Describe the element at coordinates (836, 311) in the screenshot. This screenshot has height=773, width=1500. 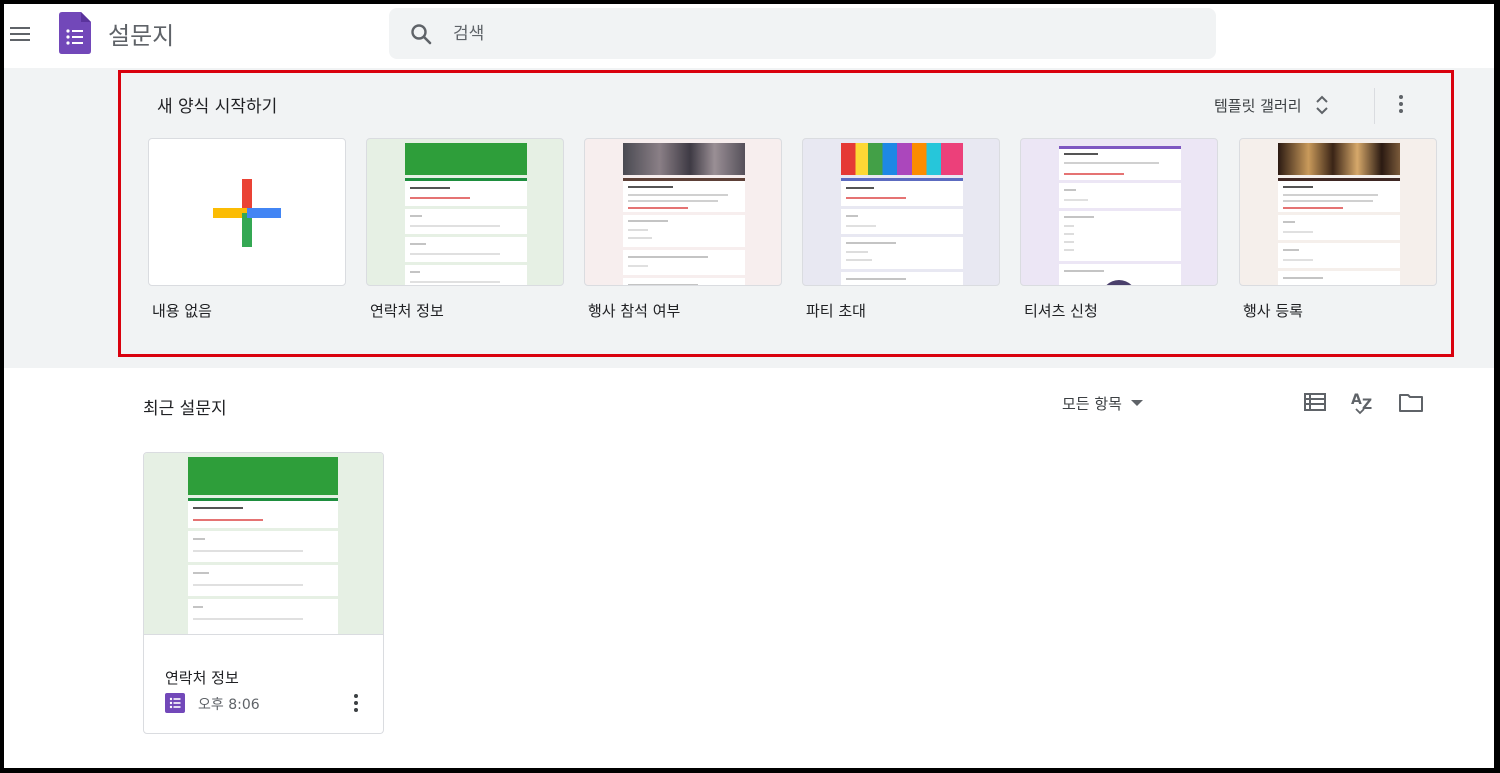
I see `template-label: 파티 초대` at that location.